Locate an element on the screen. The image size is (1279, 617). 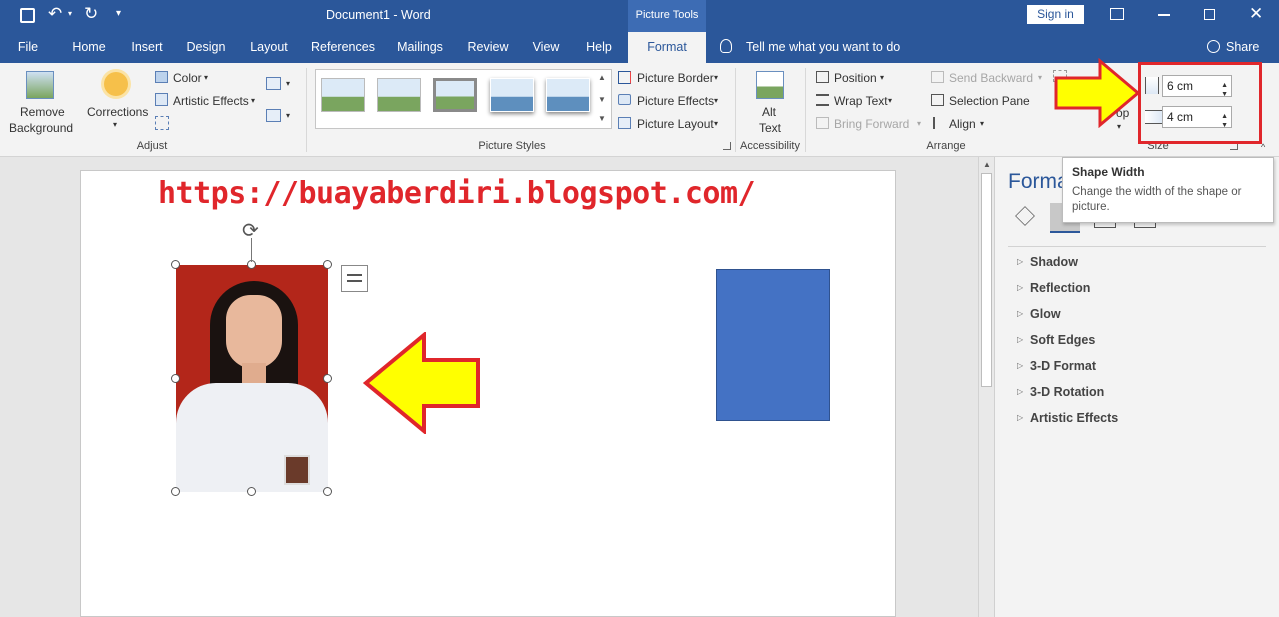
pane-item-glow: Glow is located at coordinates (1045, 314).